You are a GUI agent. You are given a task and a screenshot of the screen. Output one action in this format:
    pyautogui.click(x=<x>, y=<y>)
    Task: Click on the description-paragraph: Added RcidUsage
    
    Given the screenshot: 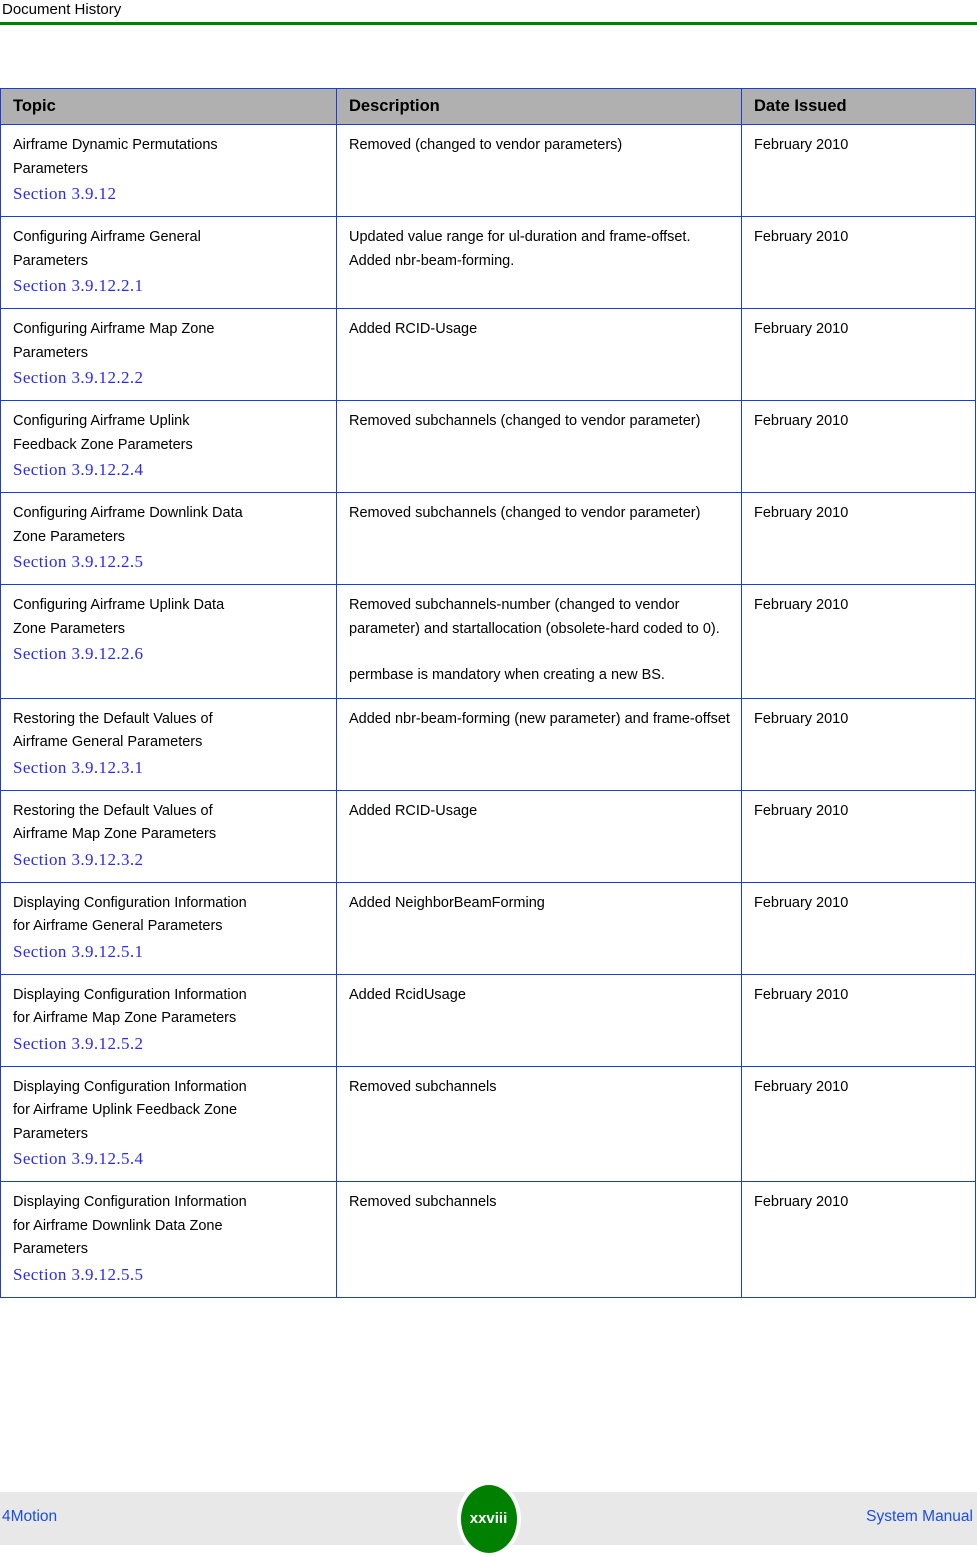 What is the action you would take?
    pyautogui.click(x=407, y=994)
    